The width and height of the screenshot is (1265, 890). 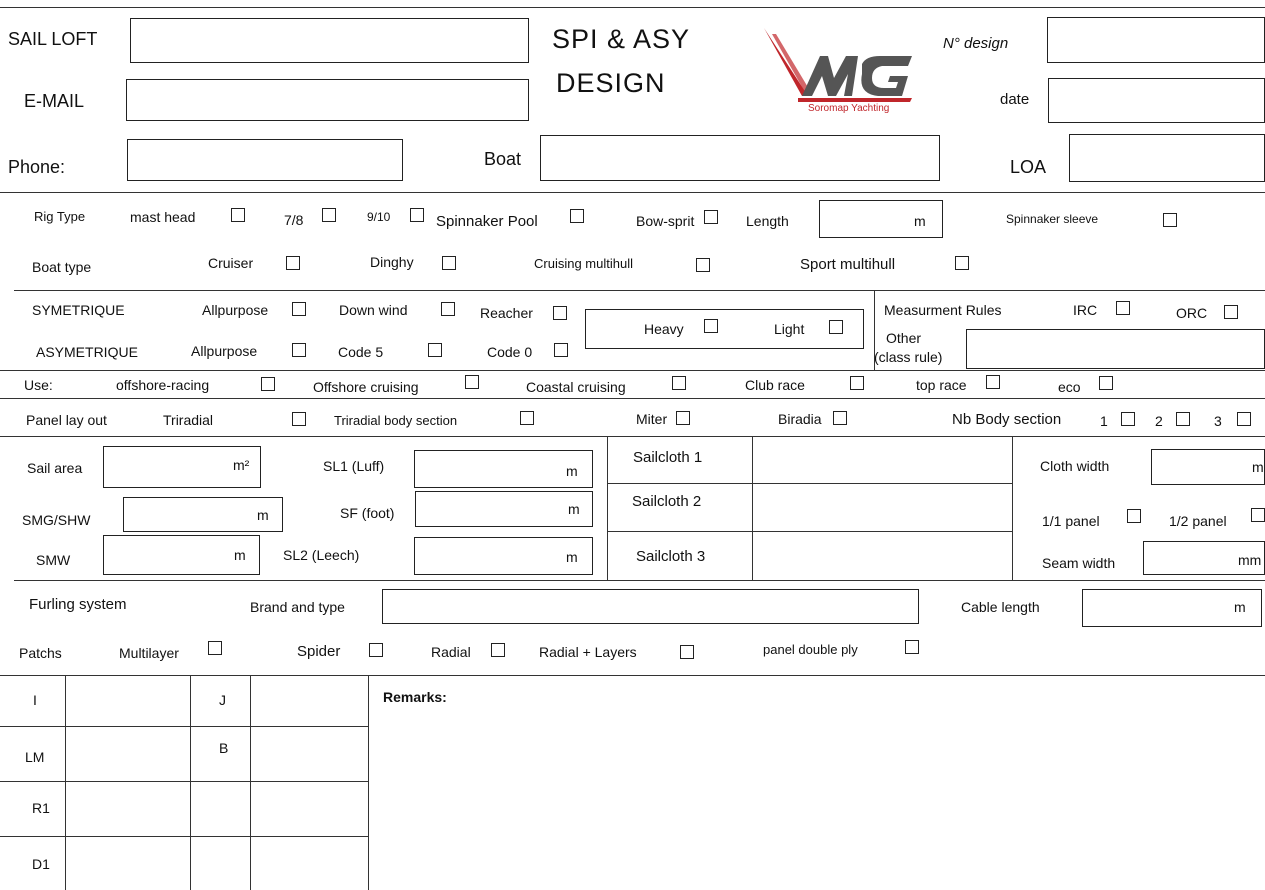 What do you see at coordinates (396, 420) in the screenshot?
I see `triradial-body-label: Triradial body section` at bounding box center [396, 420].